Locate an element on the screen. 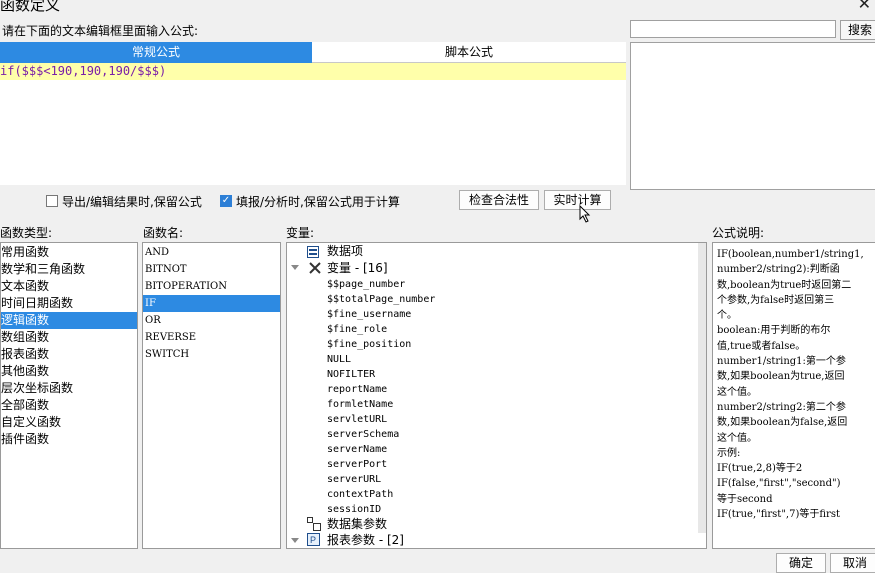  variable-item: NULL is located at coordinates (339, 359).